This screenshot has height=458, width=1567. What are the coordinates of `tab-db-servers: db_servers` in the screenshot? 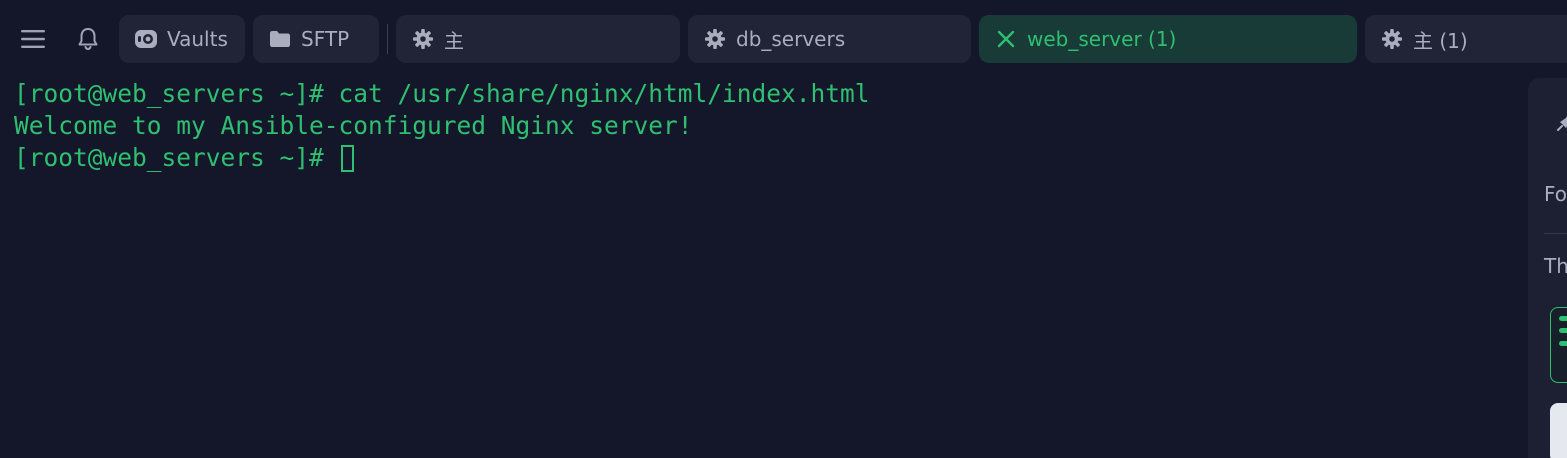 It's located at (829, 39).